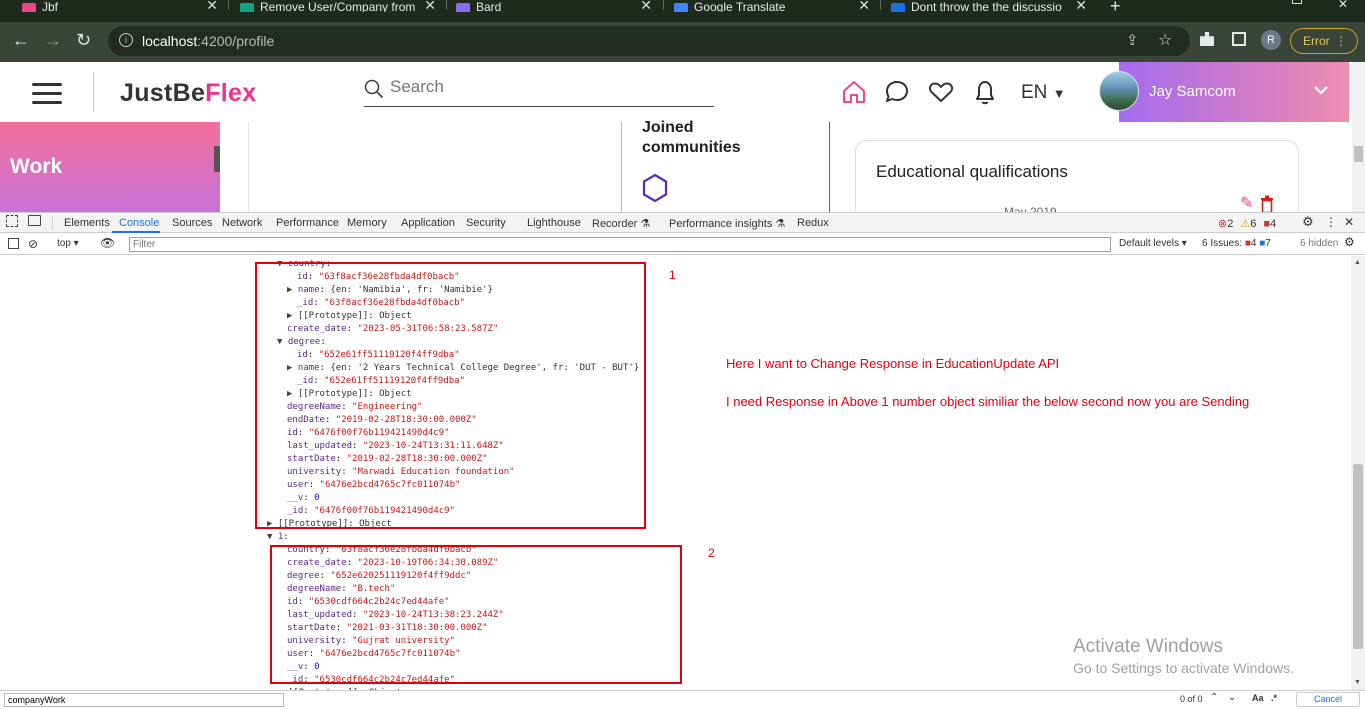  What do you see at coordinates (540, 87) in the screenshot?
I see `search-input` at bounding box center [540, 87].